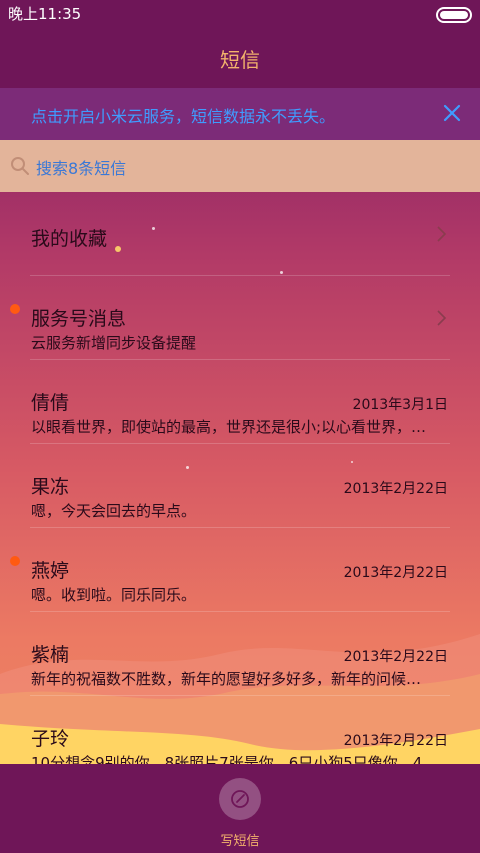 The width and height of the screenshot is (480, 853). I want to click on list-item-name: 我的收藏, so click(69, 239).